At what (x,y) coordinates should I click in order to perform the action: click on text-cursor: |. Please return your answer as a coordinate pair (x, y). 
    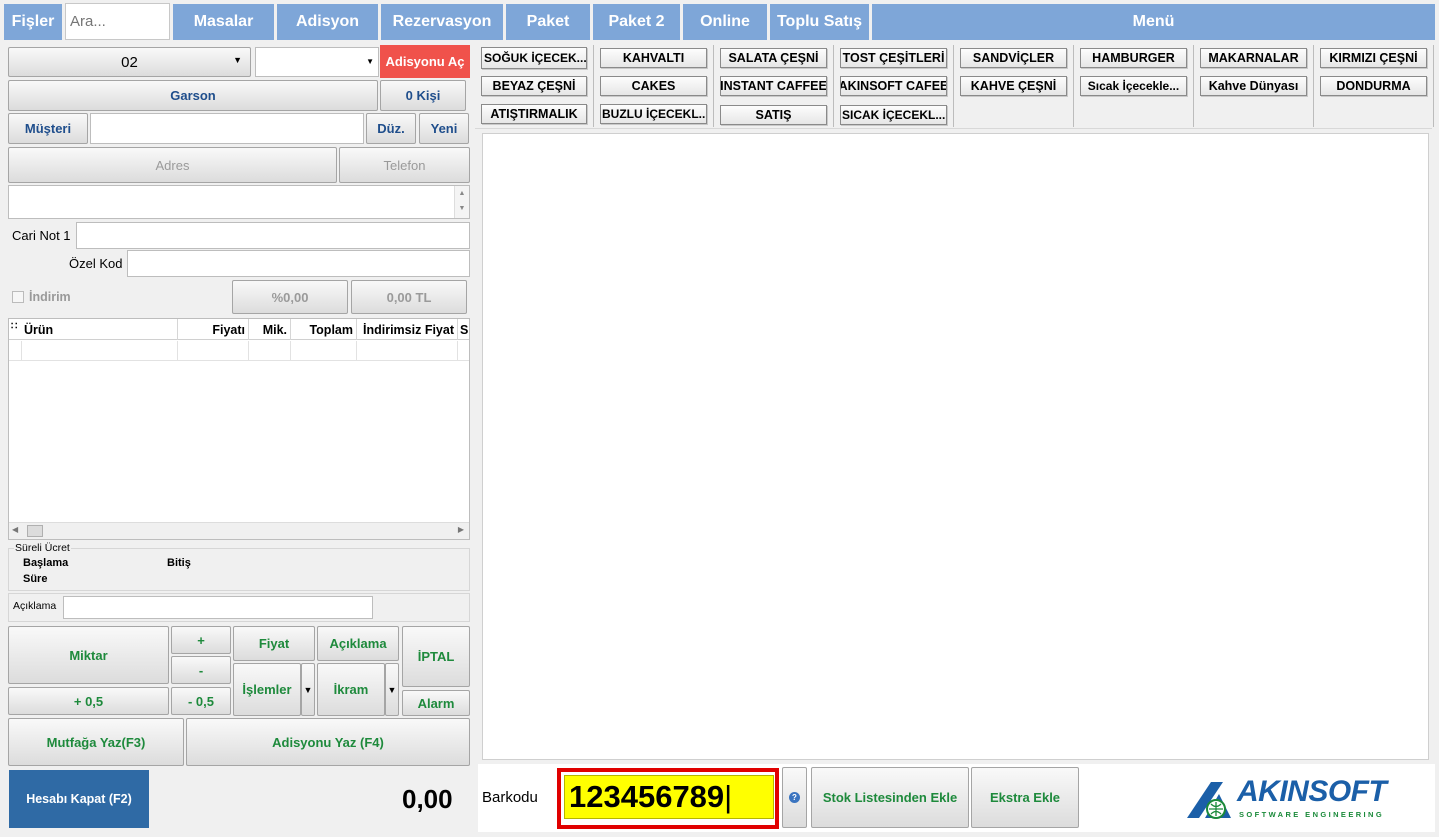
    Looking at the image, I should click on (728, 796).